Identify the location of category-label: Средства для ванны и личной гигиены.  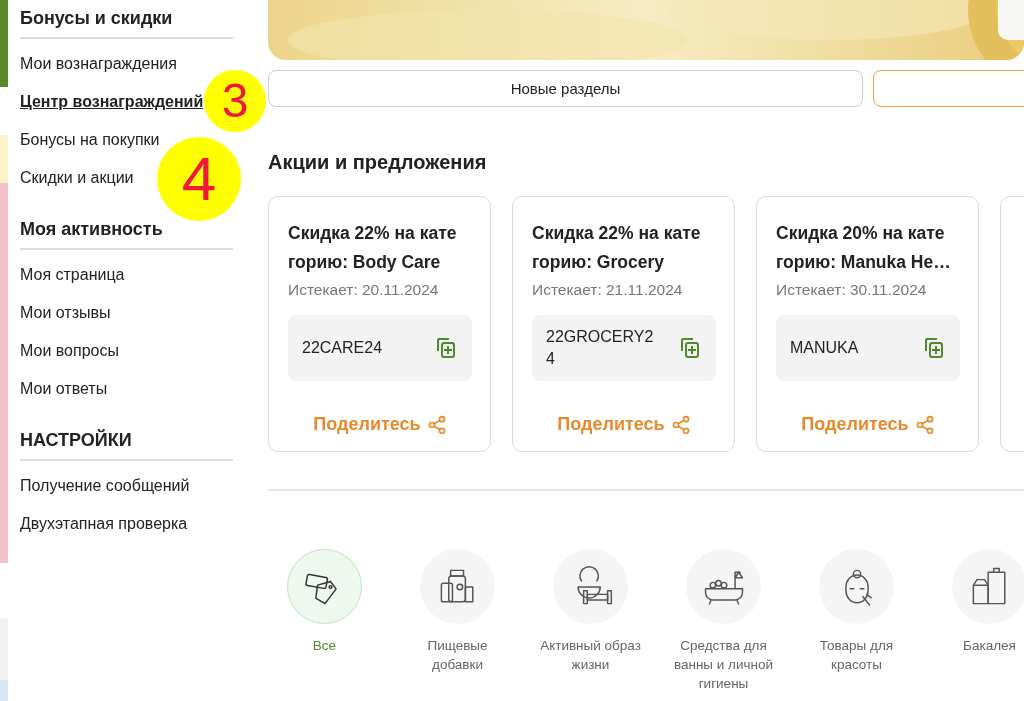
(723, 665).